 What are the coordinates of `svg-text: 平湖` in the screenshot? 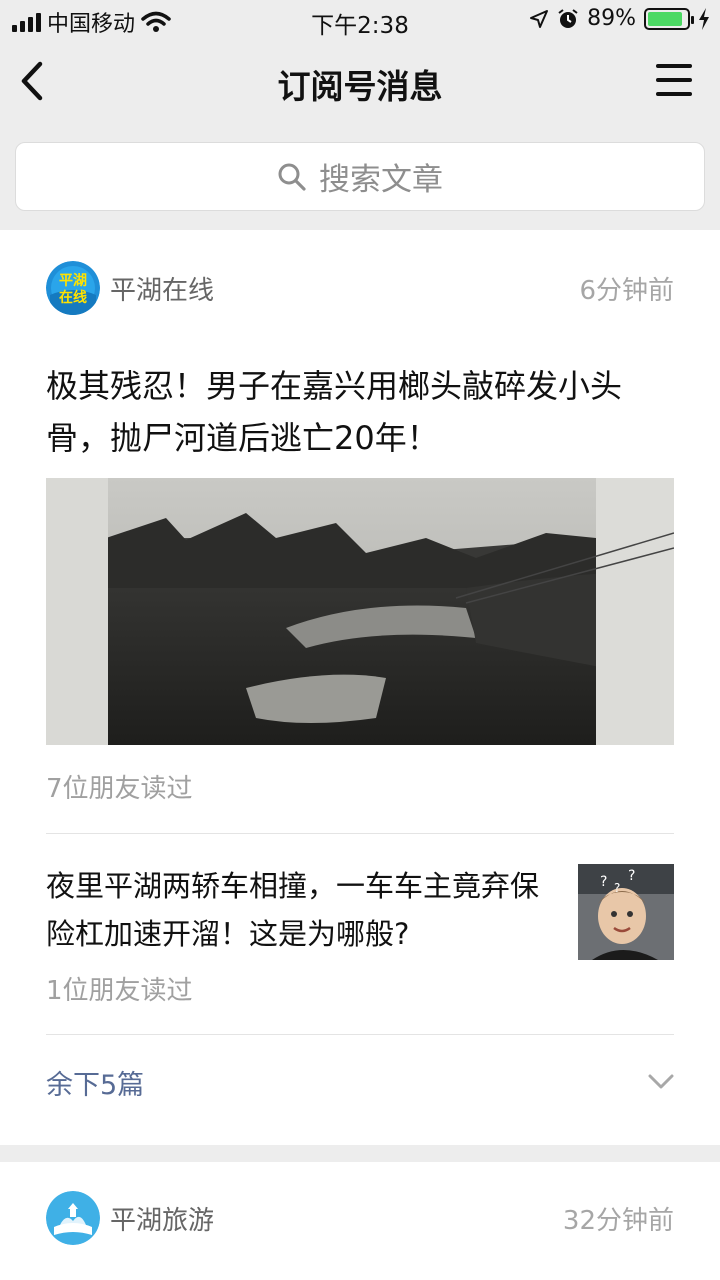 It's located at (73, 281).